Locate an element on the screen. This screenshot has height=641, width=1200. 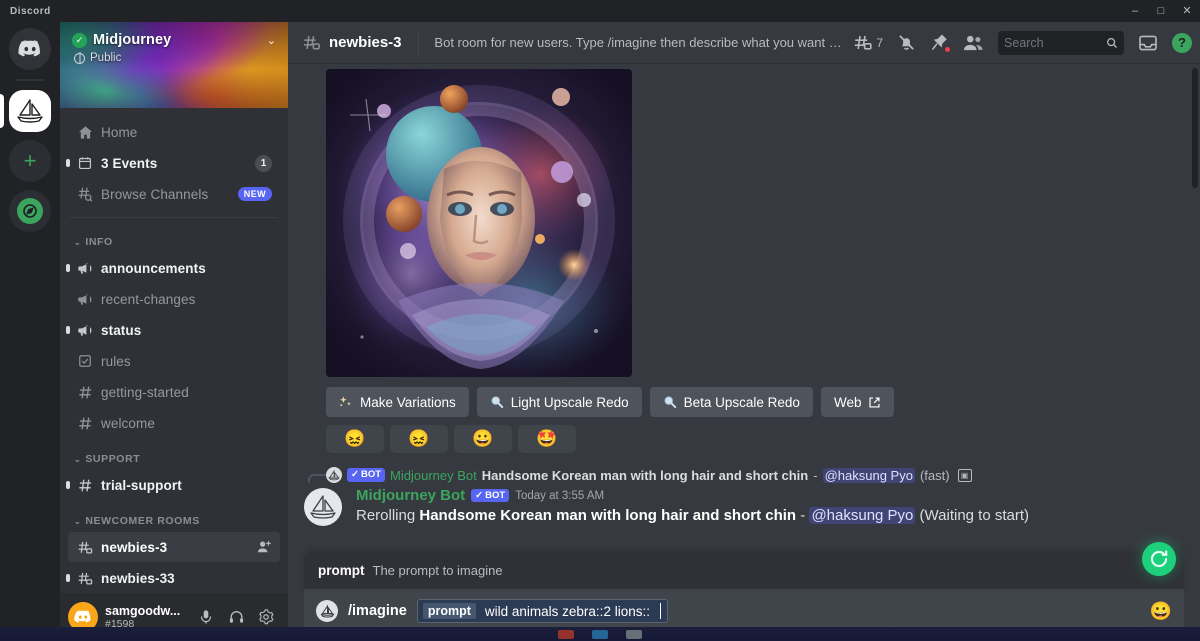
announcement-icon is located at coordinates (85, 268).